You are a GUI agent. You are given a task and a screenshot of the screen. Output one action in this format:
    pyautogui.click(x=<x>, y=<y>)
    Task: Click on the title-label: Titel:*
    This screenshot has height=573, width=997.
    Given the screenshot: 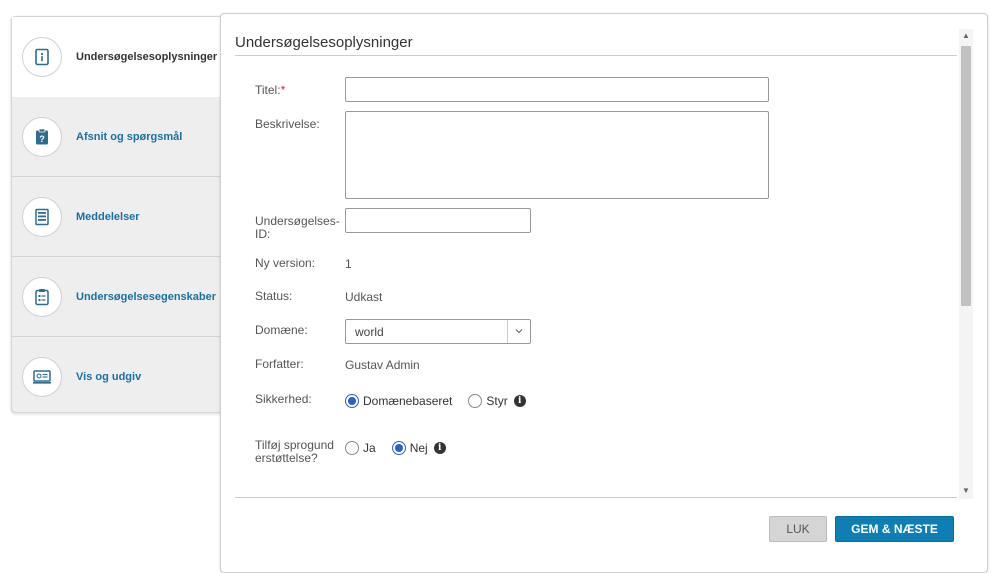 What is the action you would take?
    pyautogui.click(x=270, y=90)
    